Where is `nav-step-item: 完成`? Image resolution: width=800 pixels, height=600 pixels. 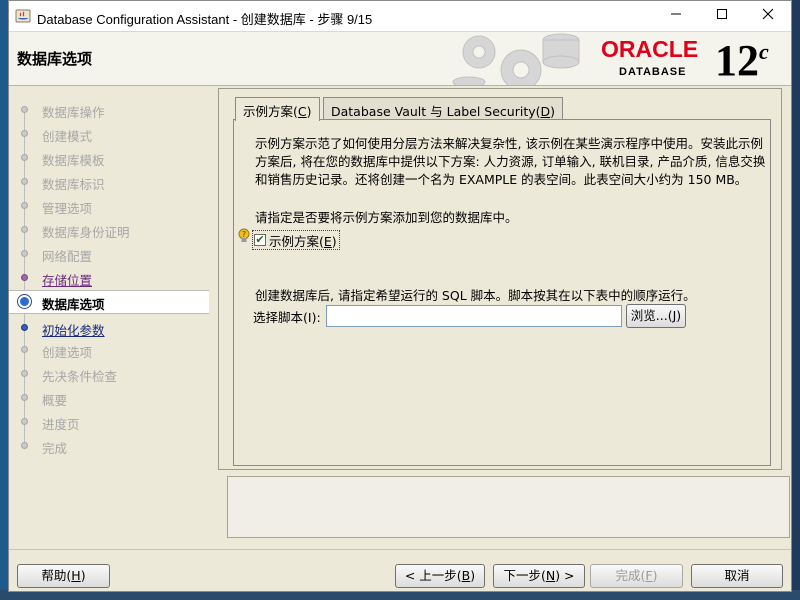
nav-step-item: 完成 is located at coordinates (109, 446).